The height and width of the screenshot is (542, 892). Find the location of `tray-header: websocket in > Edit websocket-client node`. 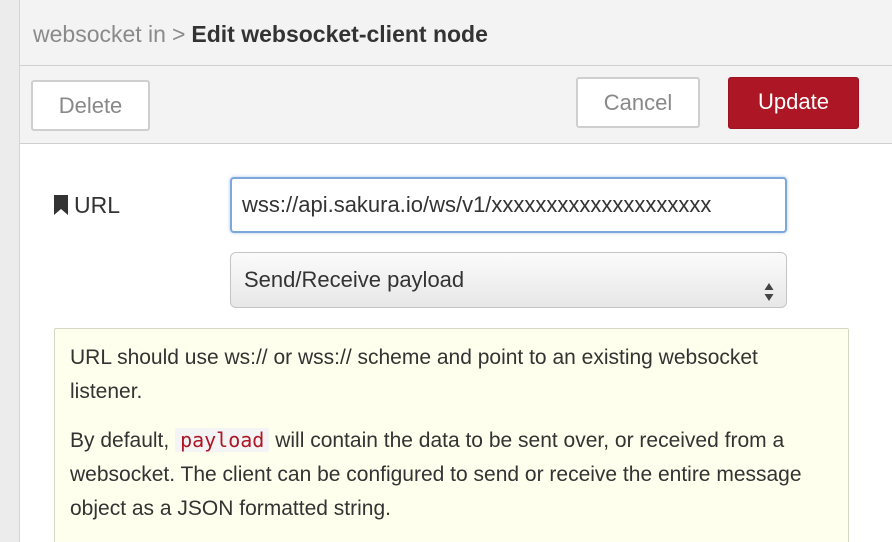

tray-header: websocket in > Edit websocket-client node is located at coordinates (456, 33).